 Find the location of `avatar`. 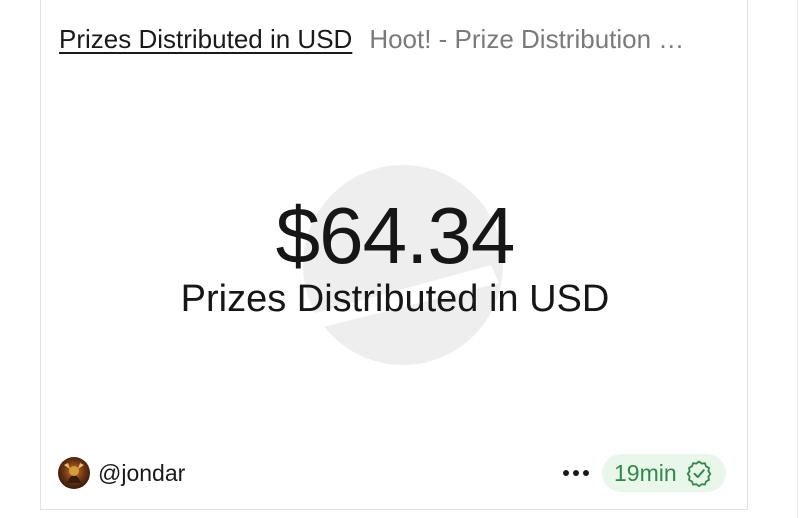

avatar is located at coordinates (74, 473).